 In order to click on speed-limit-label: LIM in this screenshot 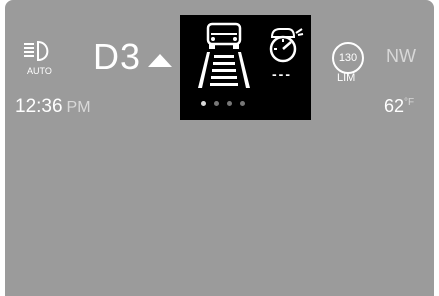, I will do `click(346, 78)`.